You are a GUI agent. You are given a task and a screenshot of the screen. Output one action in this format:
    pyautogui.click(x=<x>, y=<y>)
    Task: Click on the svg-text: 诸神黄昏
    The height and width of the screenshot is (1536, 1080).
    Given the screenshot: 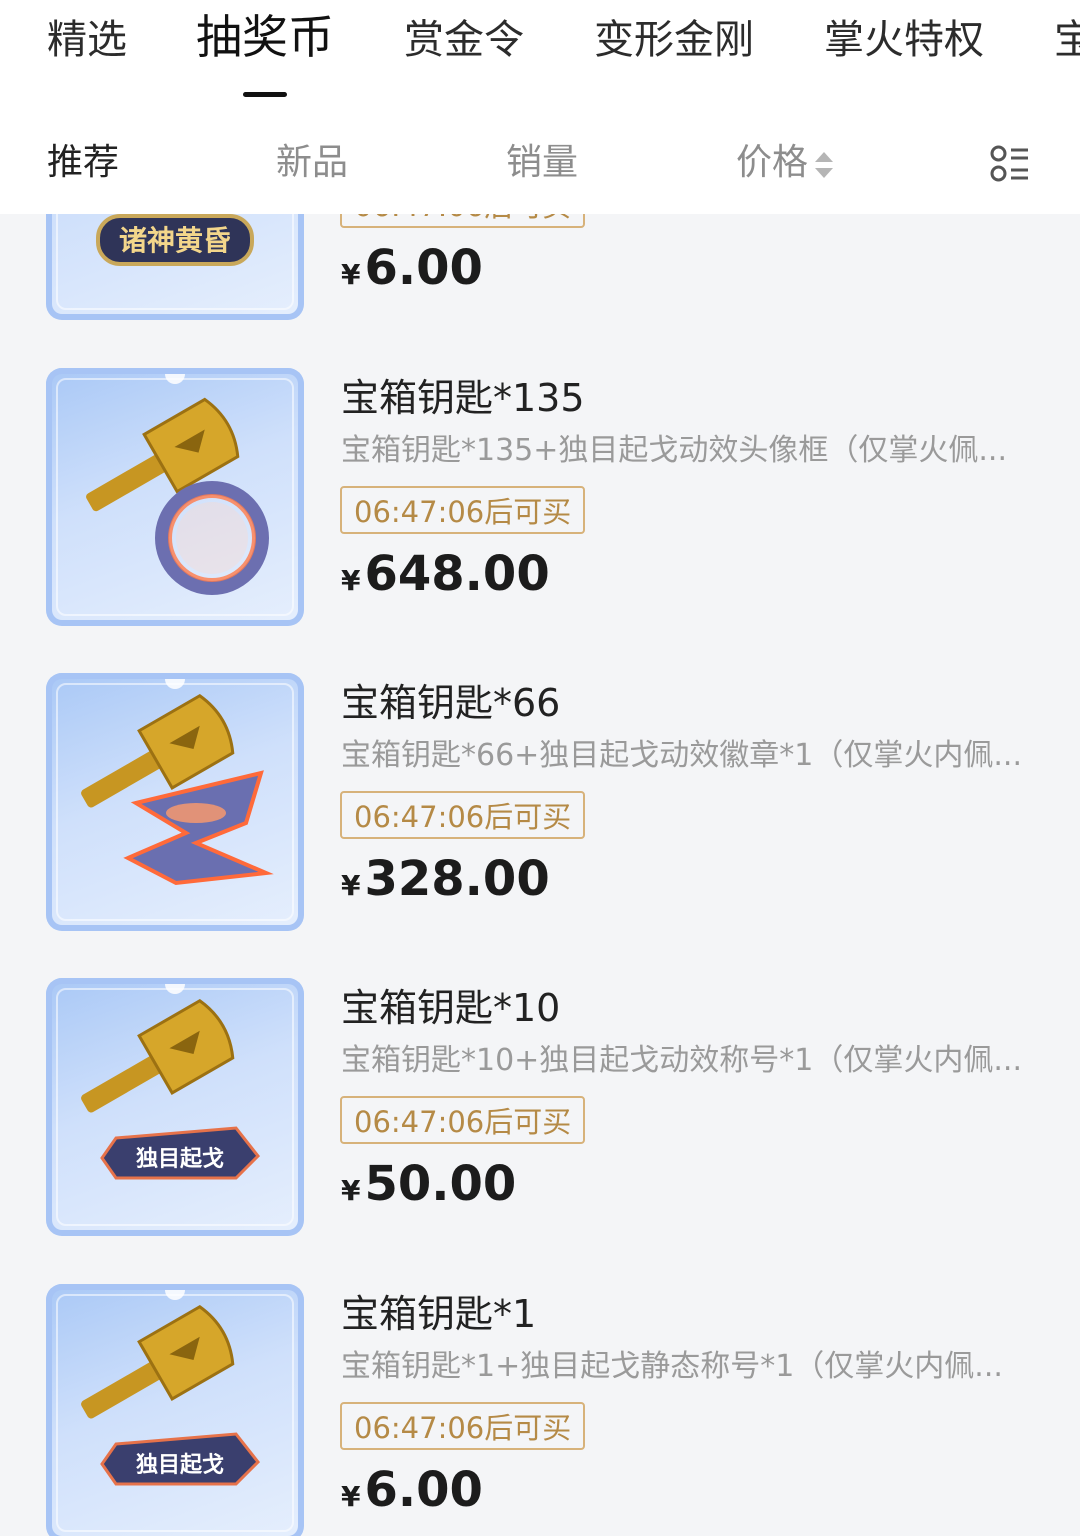 What is the action you would take?
    pyautogui.click(x=175, y=240)
    